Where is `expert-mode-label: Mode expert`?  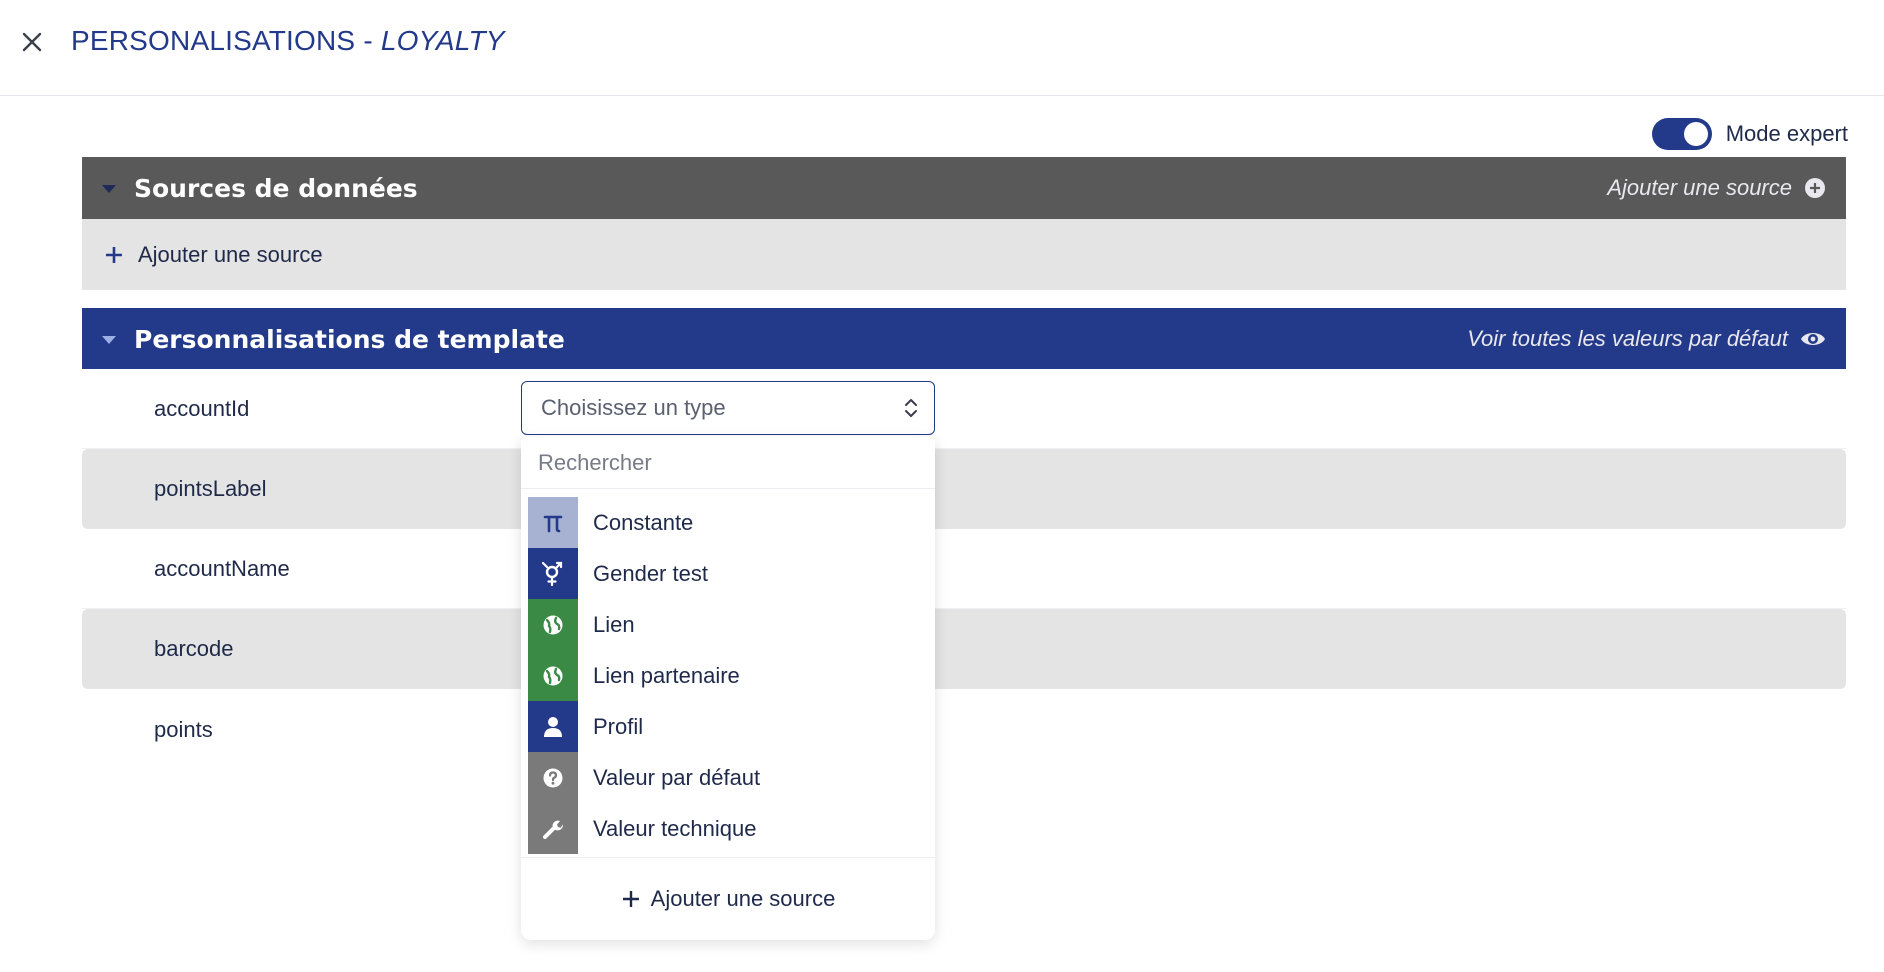
expert-mode-label: Mode expert is located at coordinates (1786, 133).